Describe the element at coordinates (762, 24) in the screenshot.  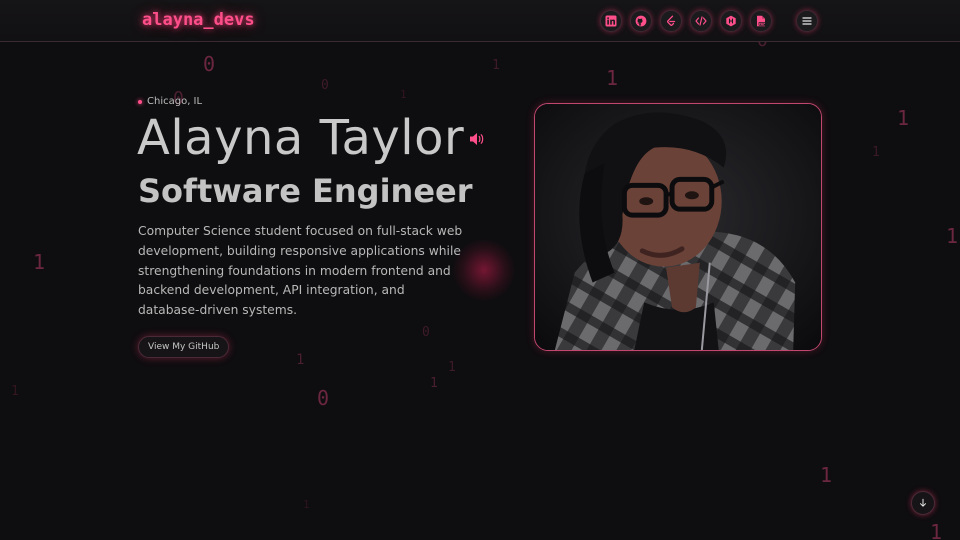
I see `svg-text: PDF` at that location.